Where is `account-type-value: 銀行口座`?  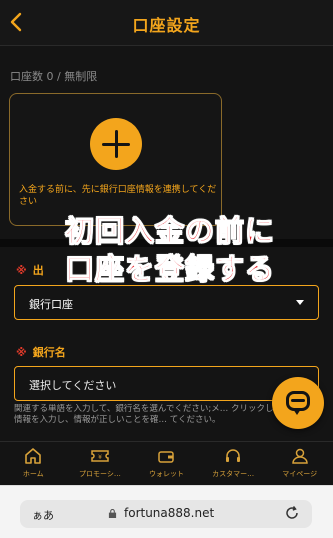 account-type-value: 銀行口座 is located at coordinates (51, 304).